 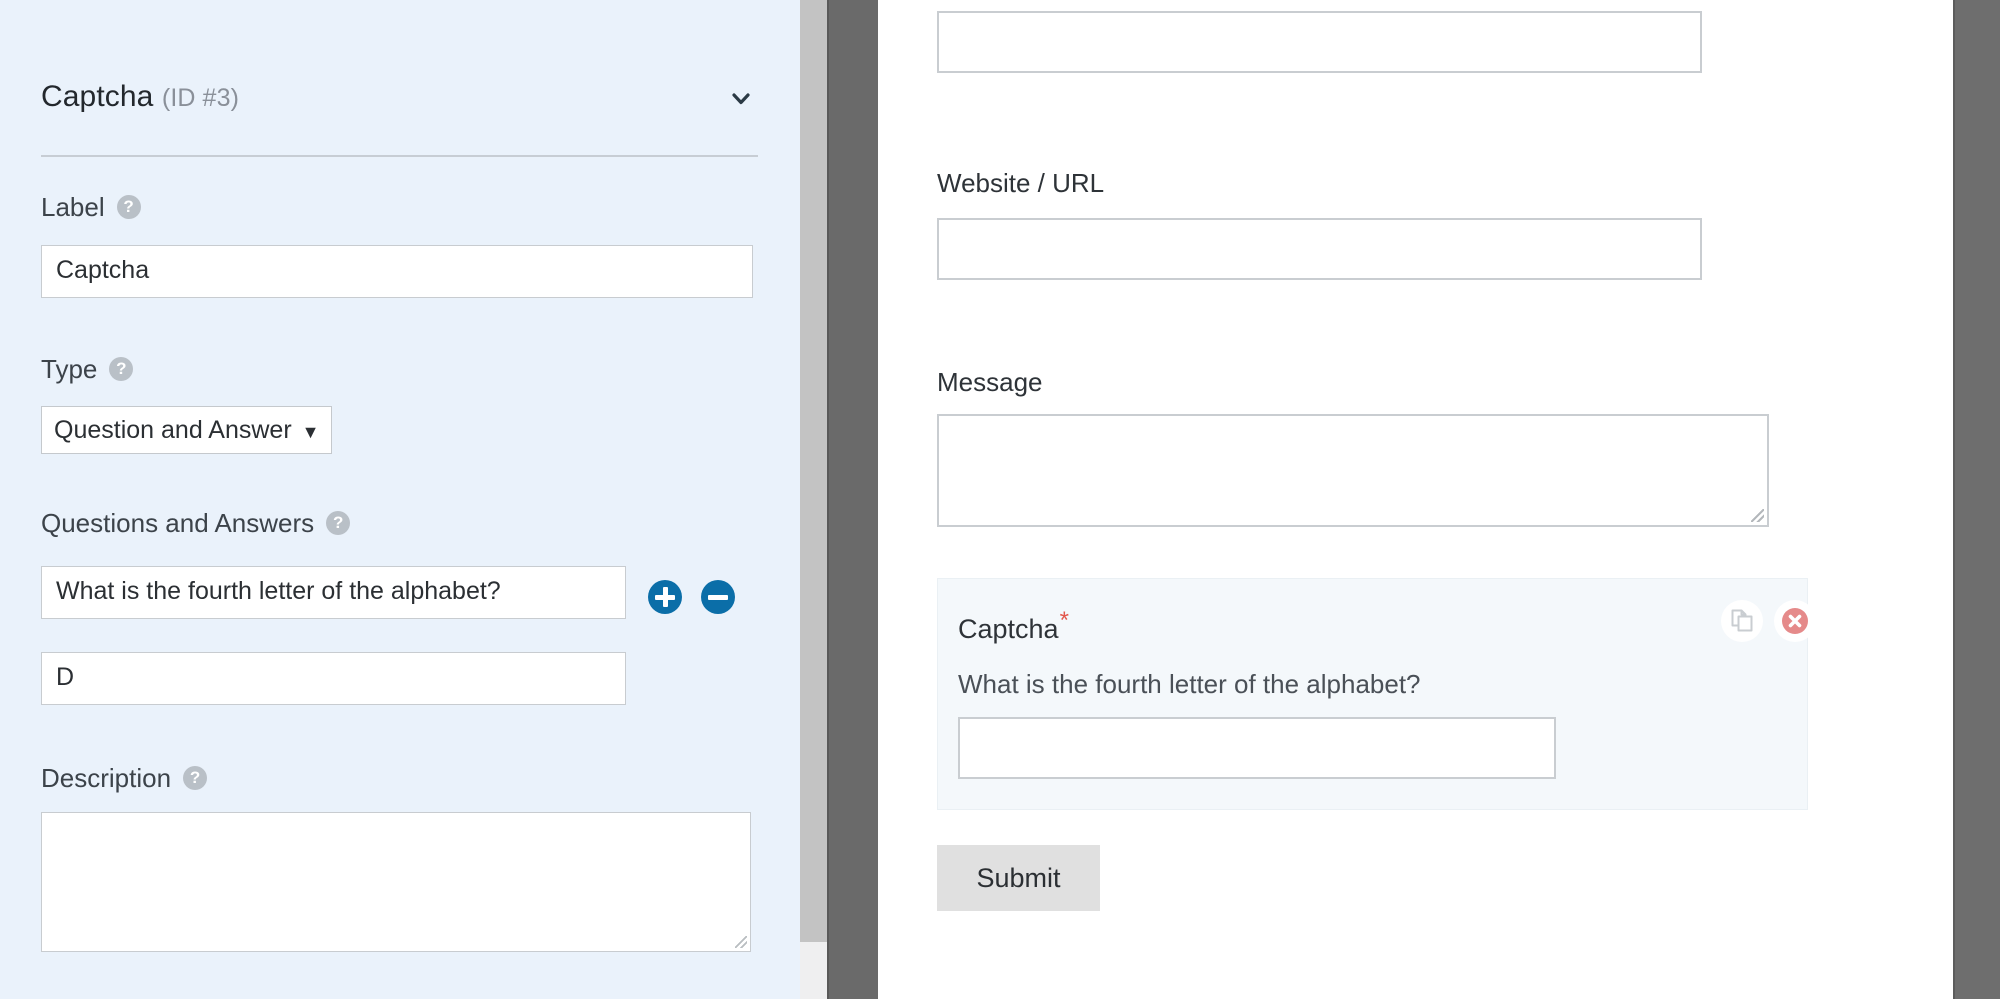 What do you see at coordinates (1742, 621) in the screenshot?
I see `copy-pages-icon` at bounding box center [1742, 621].